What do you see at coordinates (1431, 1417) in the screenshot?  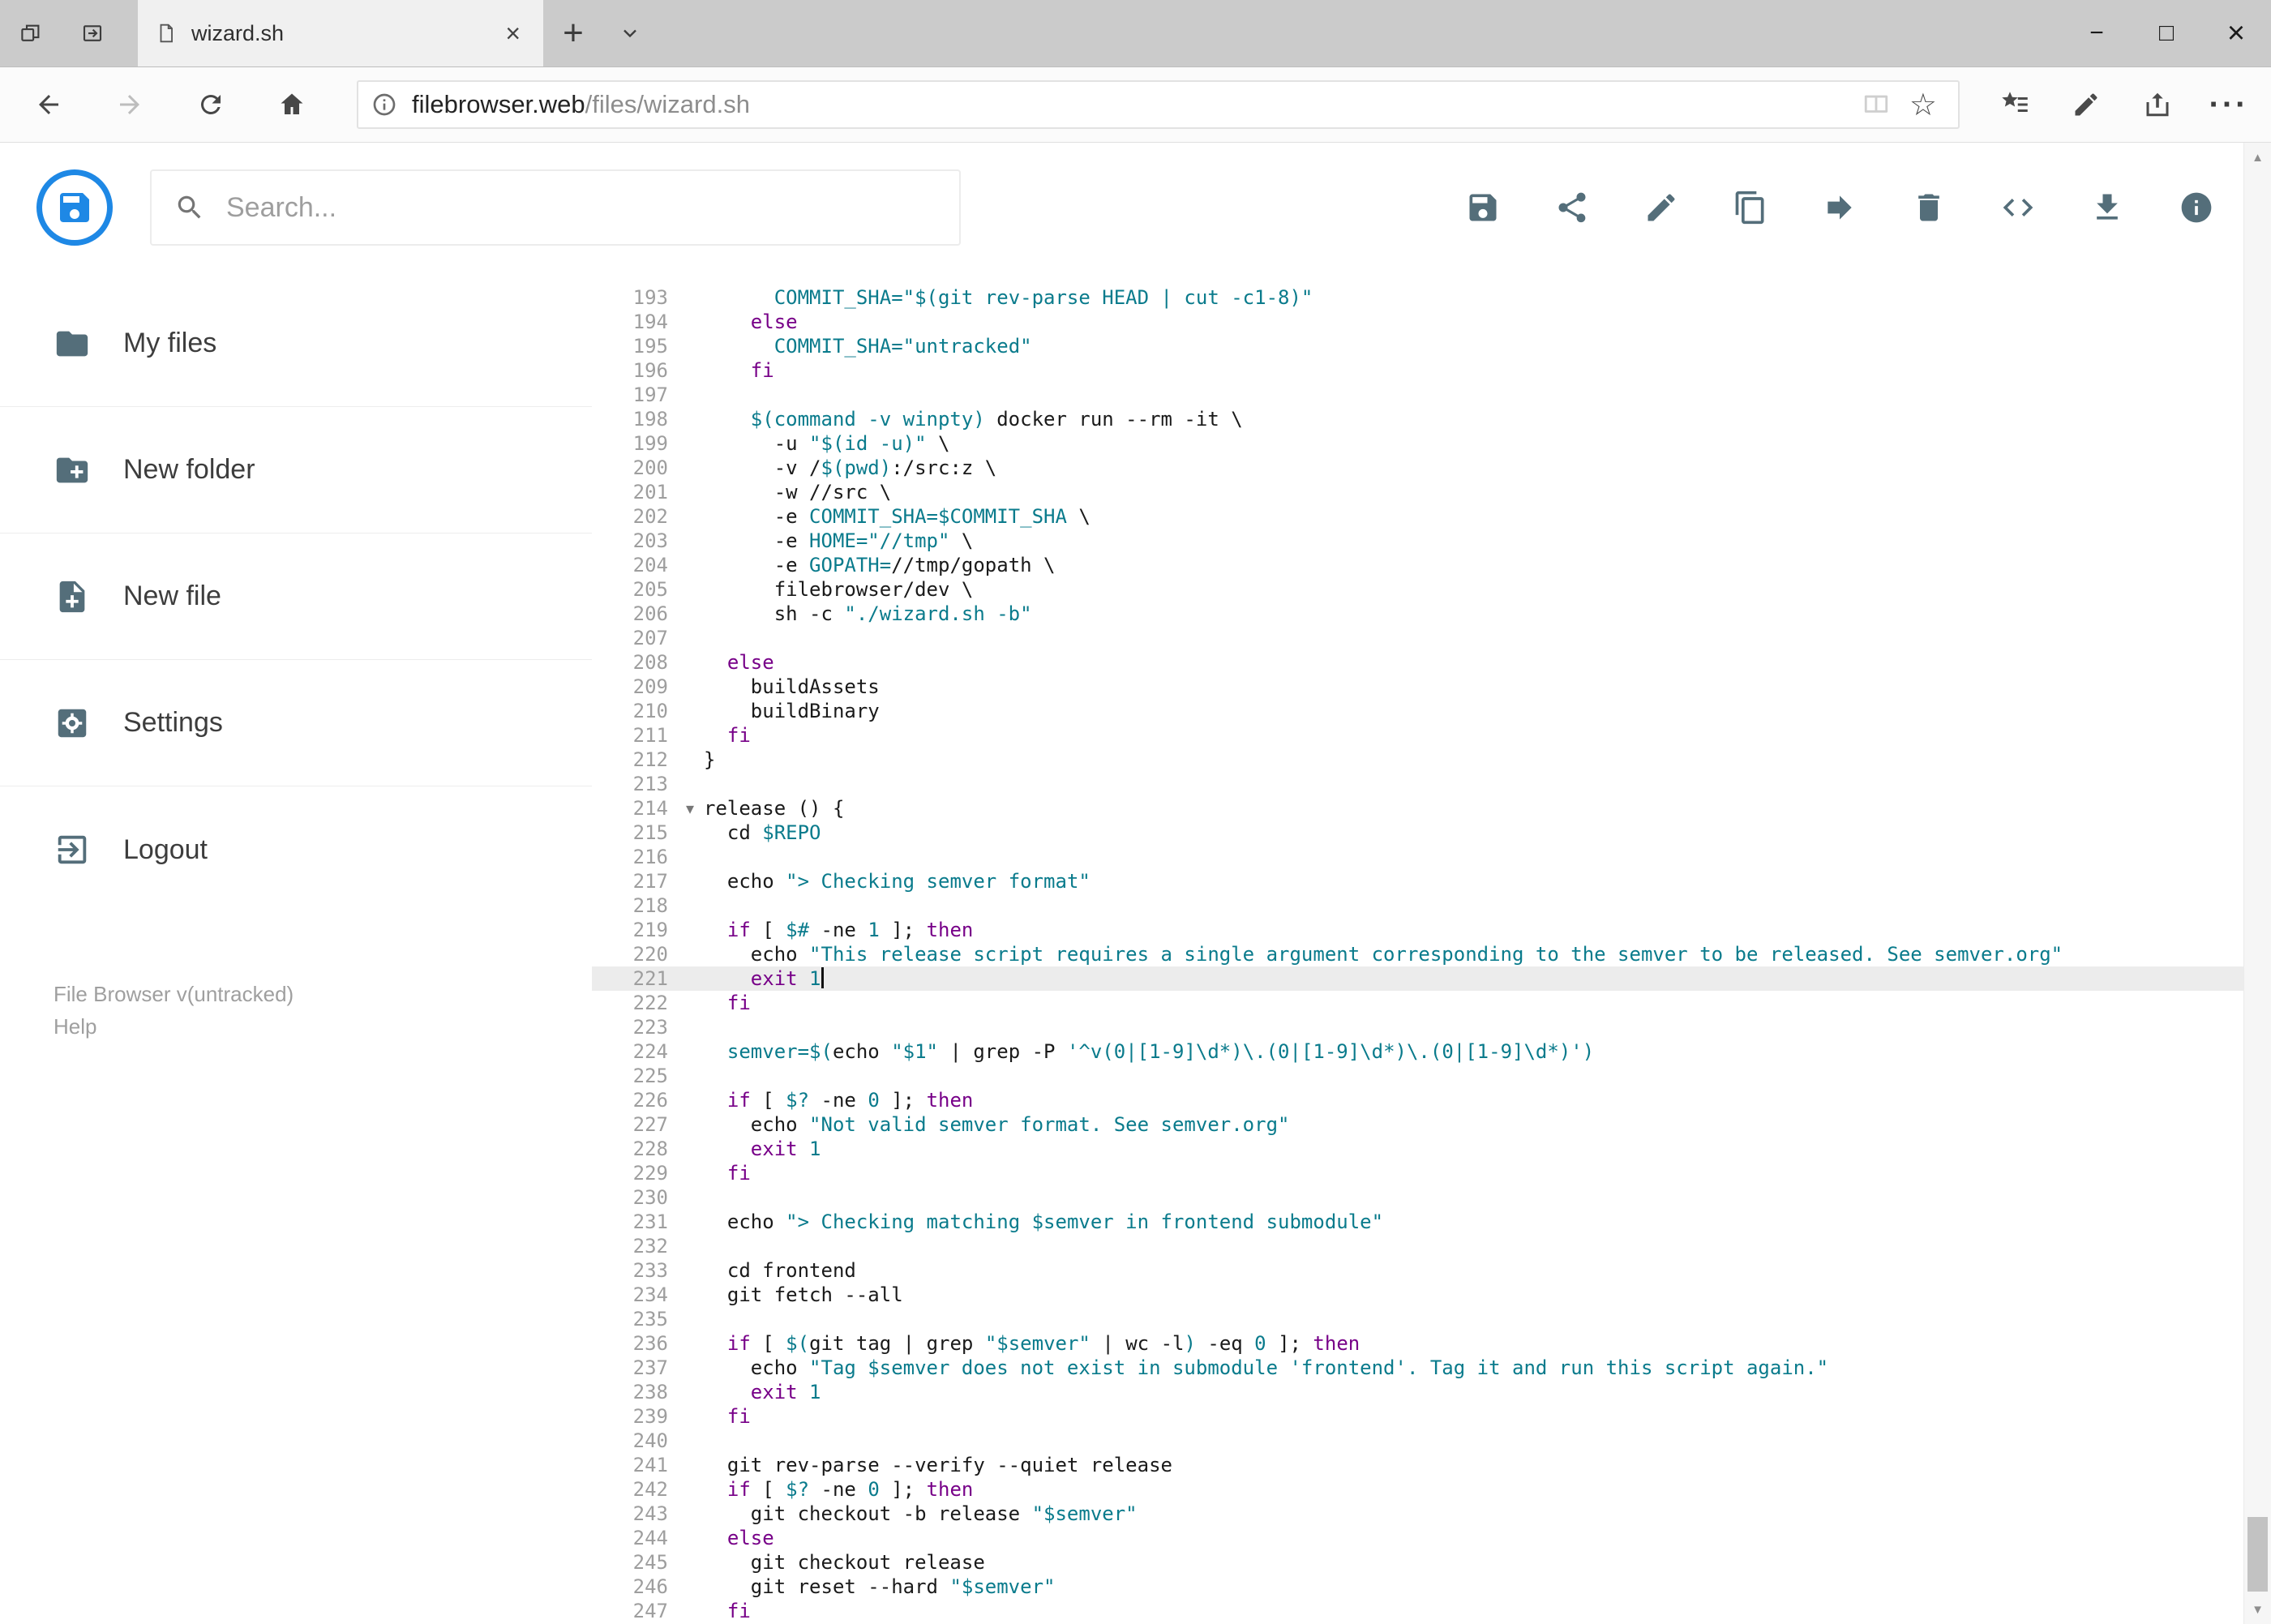 I see `code-line: 239 fi` at bounding box center [1431, 1417].